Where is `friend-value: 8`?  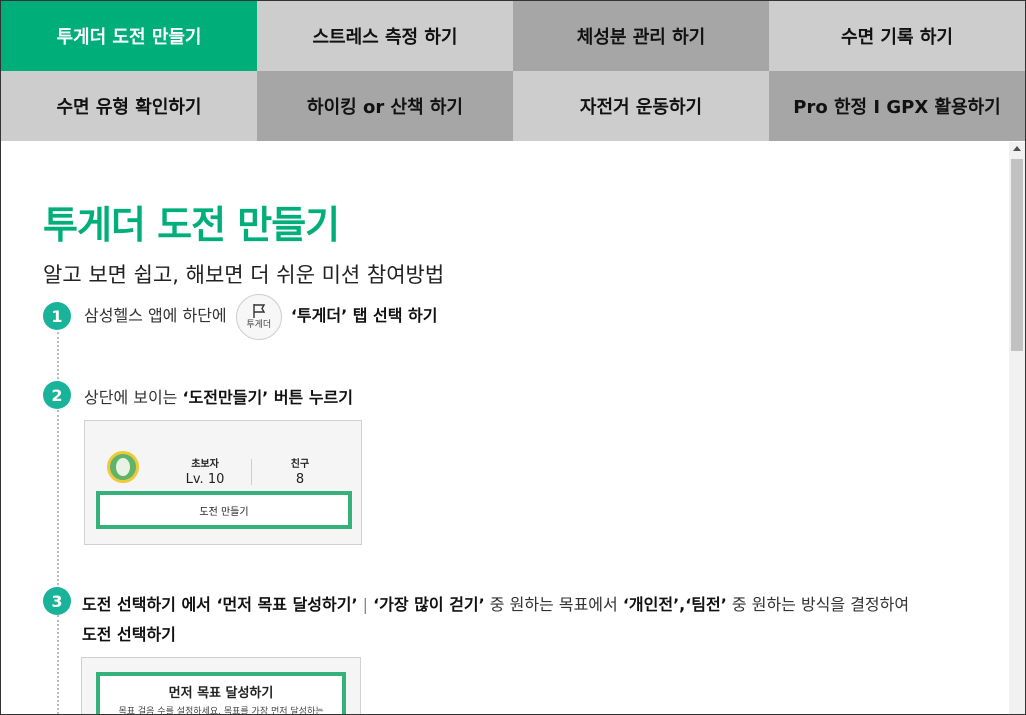 friend-value: 8 is located at coordinates (300, 479).